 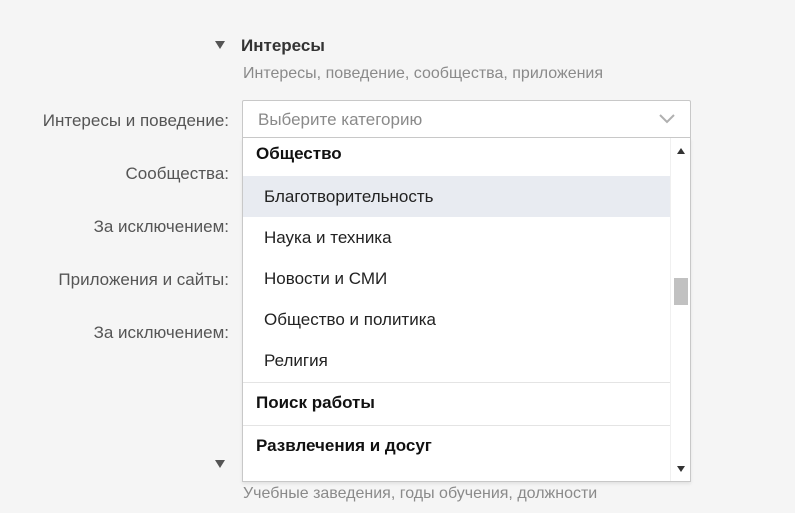 I want to click on apps-label: Приложения и сайты:, so click(x=143, y=279).